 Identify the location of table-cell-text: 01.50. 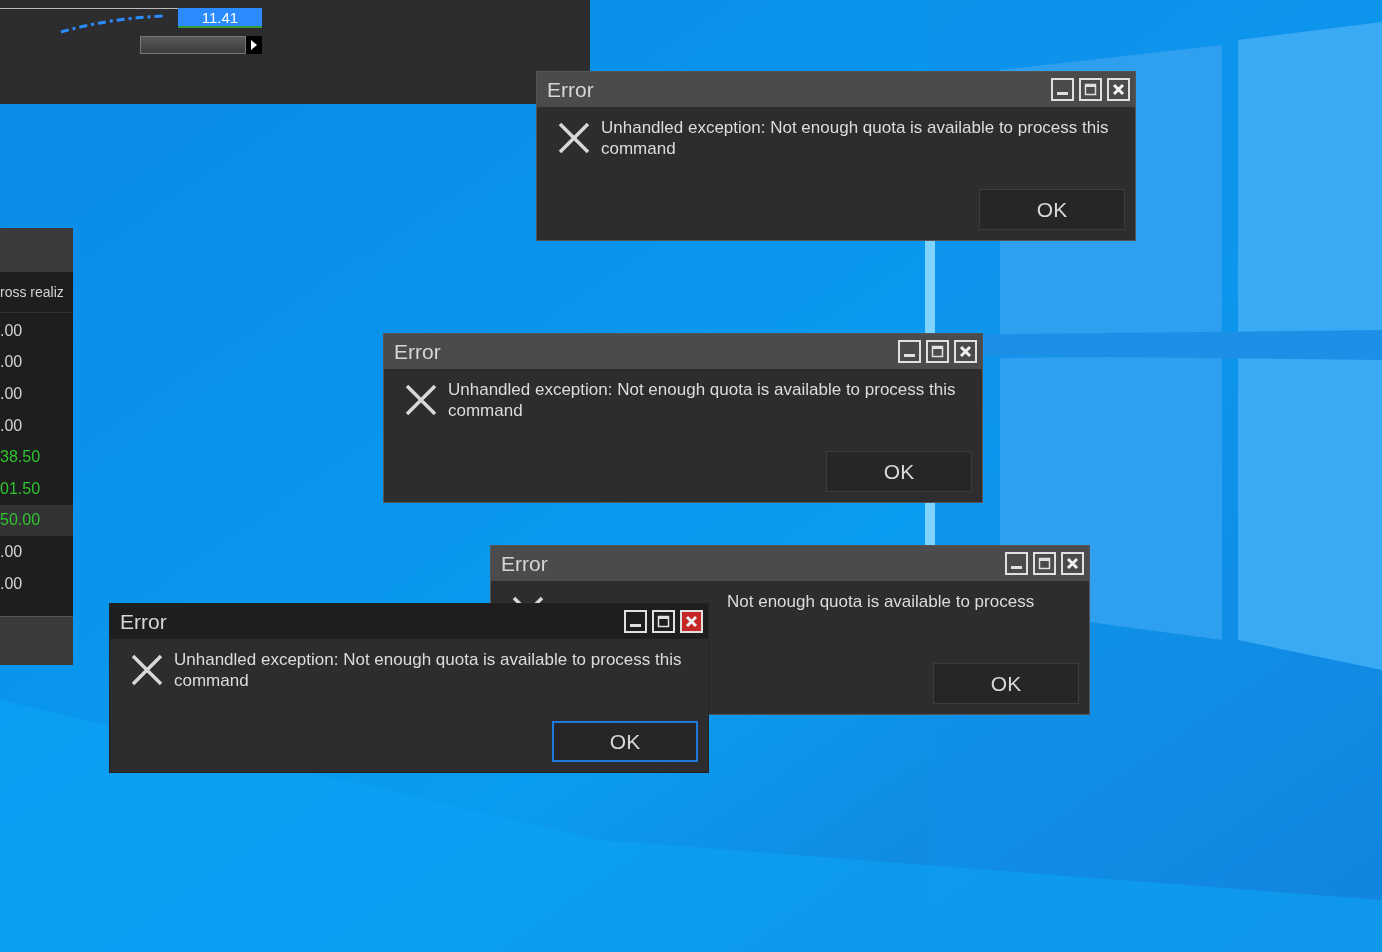
(21, 488).